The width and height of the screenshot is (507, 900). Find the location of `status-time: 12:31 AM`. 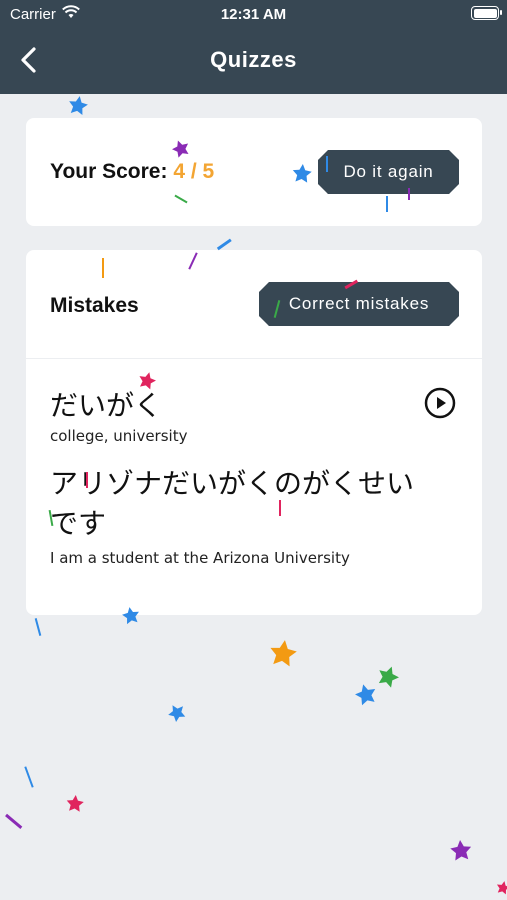

status-time: 12:31 AM is located at coordinates (253, 14).